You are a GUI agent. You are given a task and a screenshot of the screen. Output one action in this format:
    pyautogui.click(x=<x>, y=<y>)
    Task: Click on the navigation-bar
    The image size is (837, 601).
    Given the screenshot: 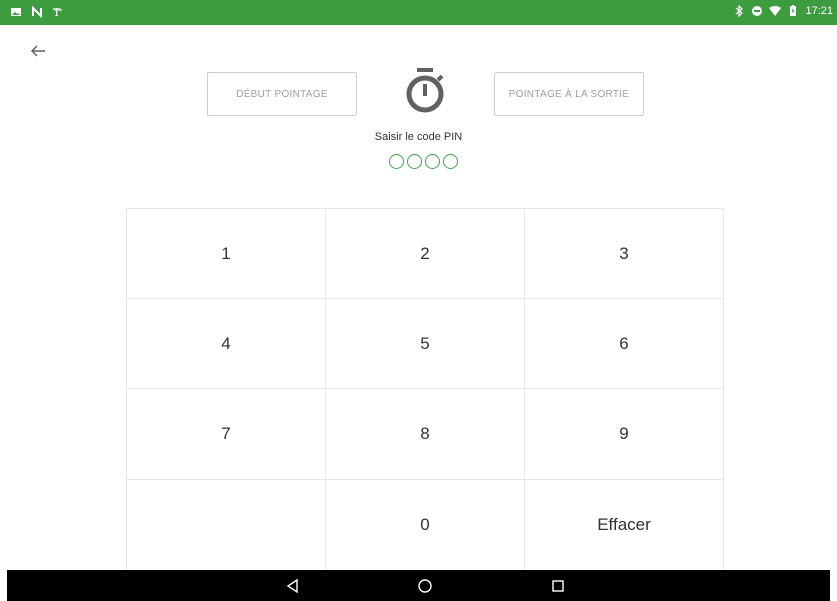 What is the action you would take?
    pyautogui.click(x=418, y=585)
    